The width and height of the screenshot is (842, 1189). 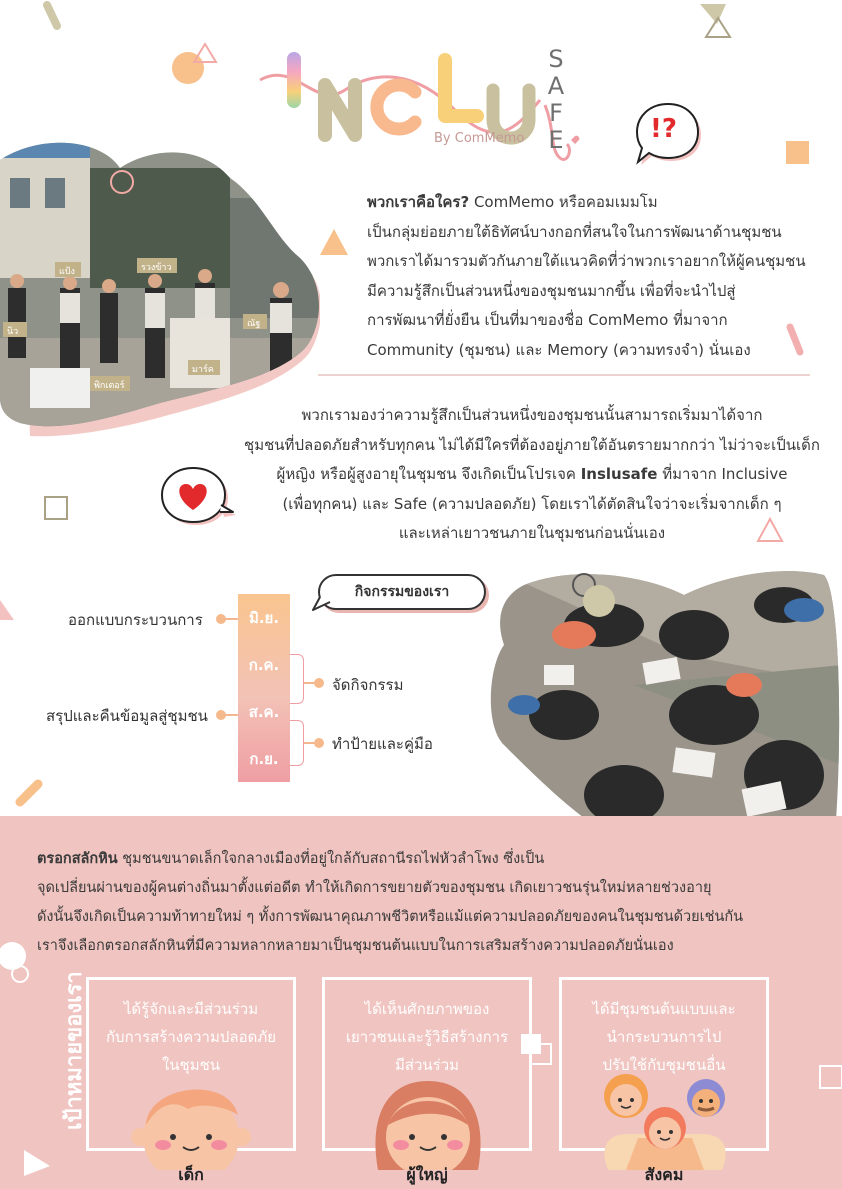 What do you see at coordinates (663, 129) in the screenshot?
I see `exclaim-text: !?` at bounding box center [663, 129].